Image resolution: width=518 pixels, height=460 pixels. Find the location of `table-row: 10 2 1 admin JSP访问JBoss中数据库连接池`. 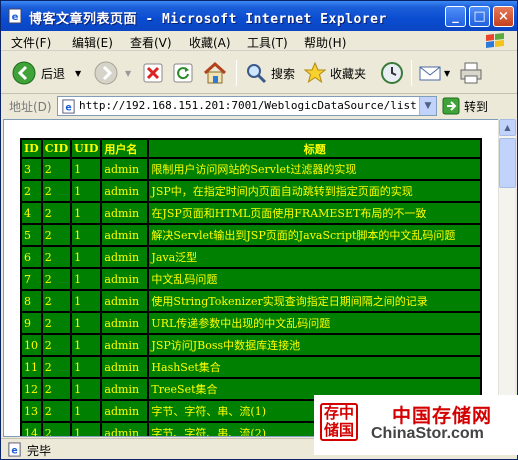

table-row: 10 2 1 admin JSP访问JBoss中数据库连接池 is located at coordinates (251, 345).